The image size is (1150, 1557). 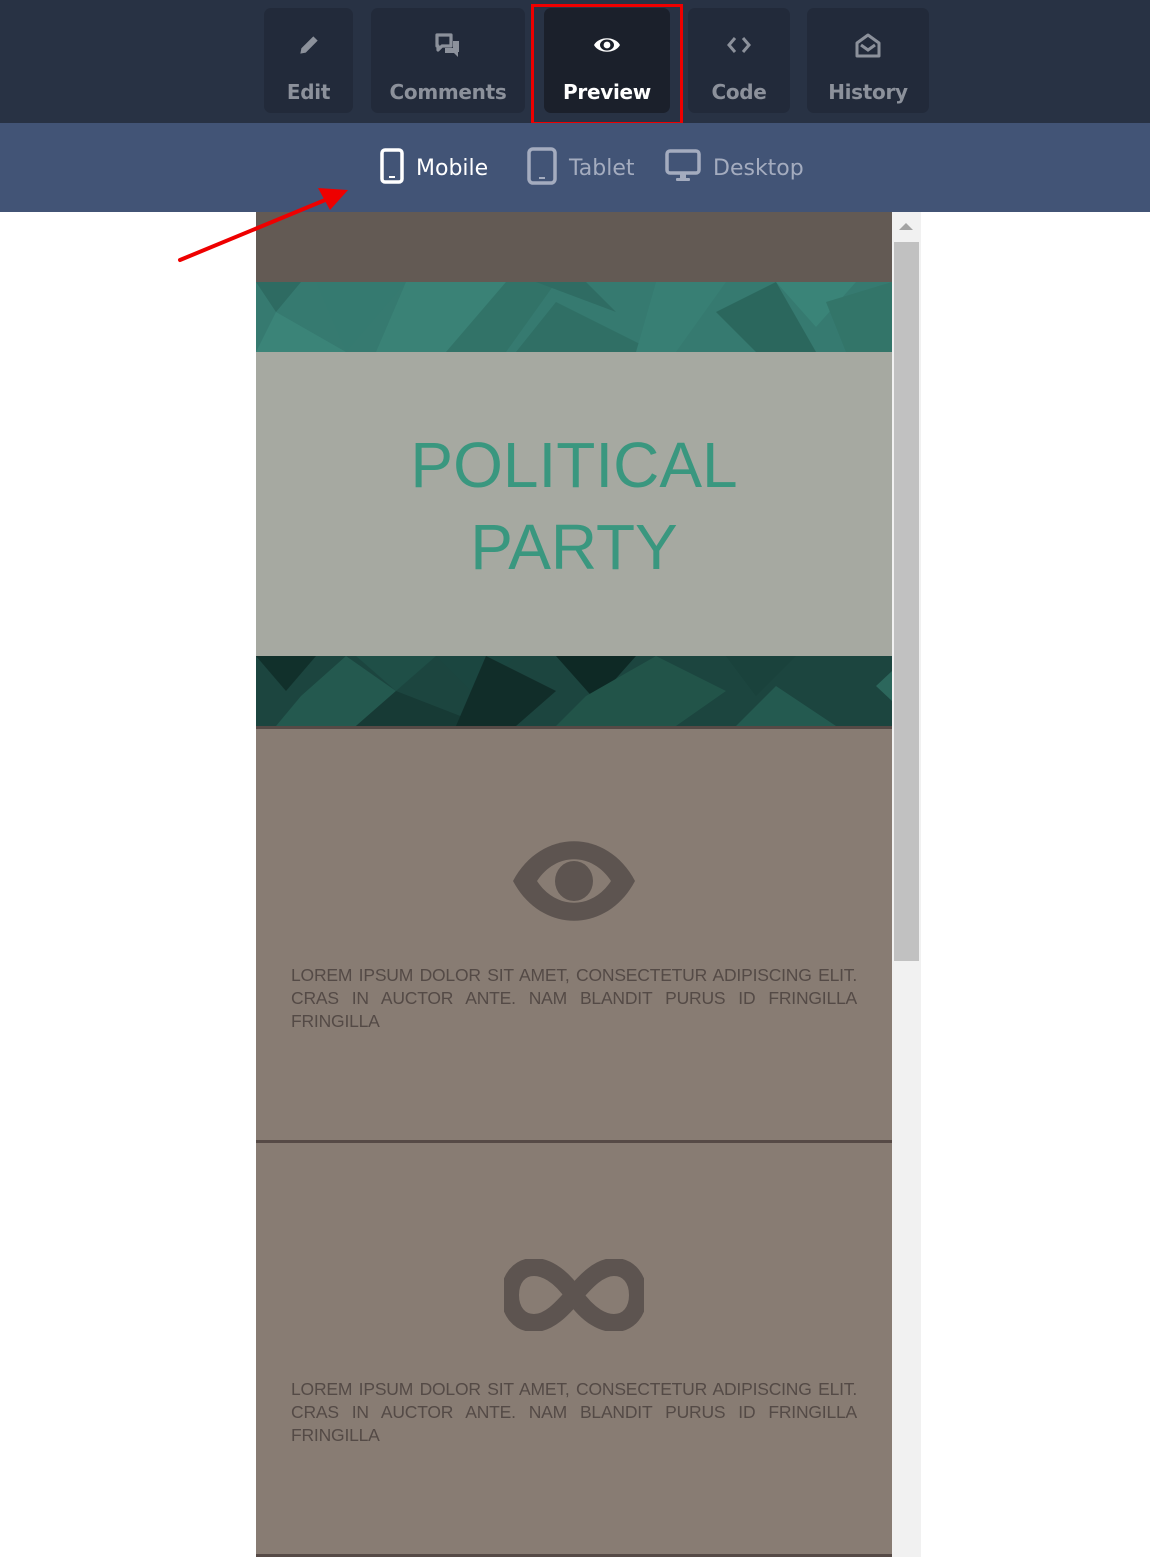 I want to click on tab-preview: Preview, so click(x=607, y=60).